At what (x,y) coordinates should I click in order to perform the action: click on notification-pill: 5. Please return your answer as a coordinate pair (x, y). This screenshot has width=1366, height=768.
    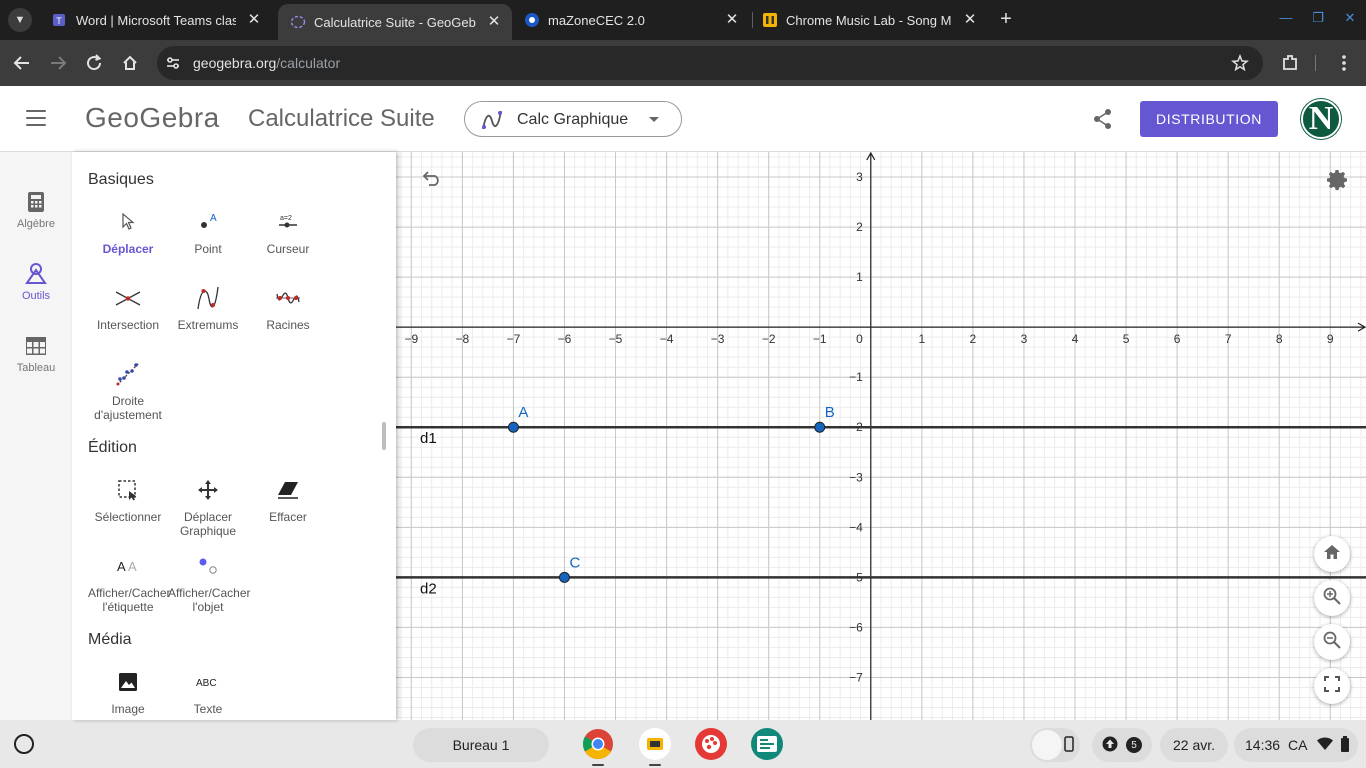
    Looking at the image, I should click on (1122, 745).